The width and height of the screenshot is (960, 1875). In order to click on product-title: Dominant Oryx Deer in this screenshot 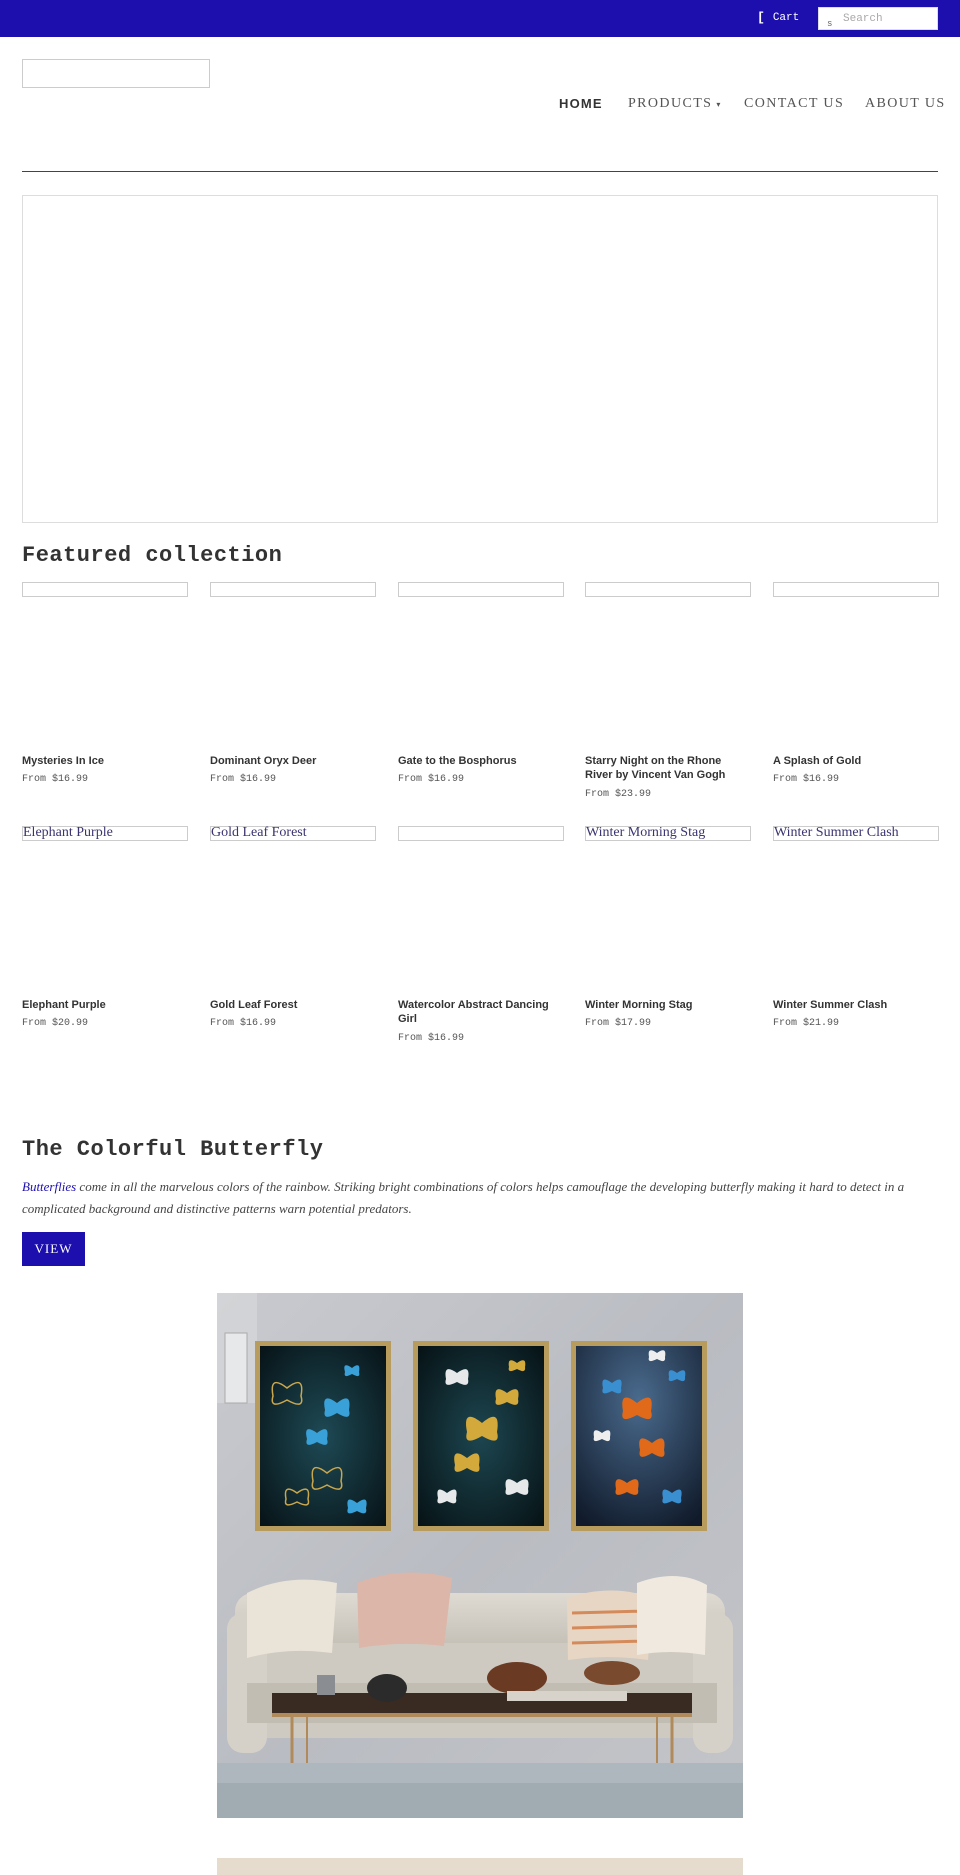, I will do `click(293, 761)`.